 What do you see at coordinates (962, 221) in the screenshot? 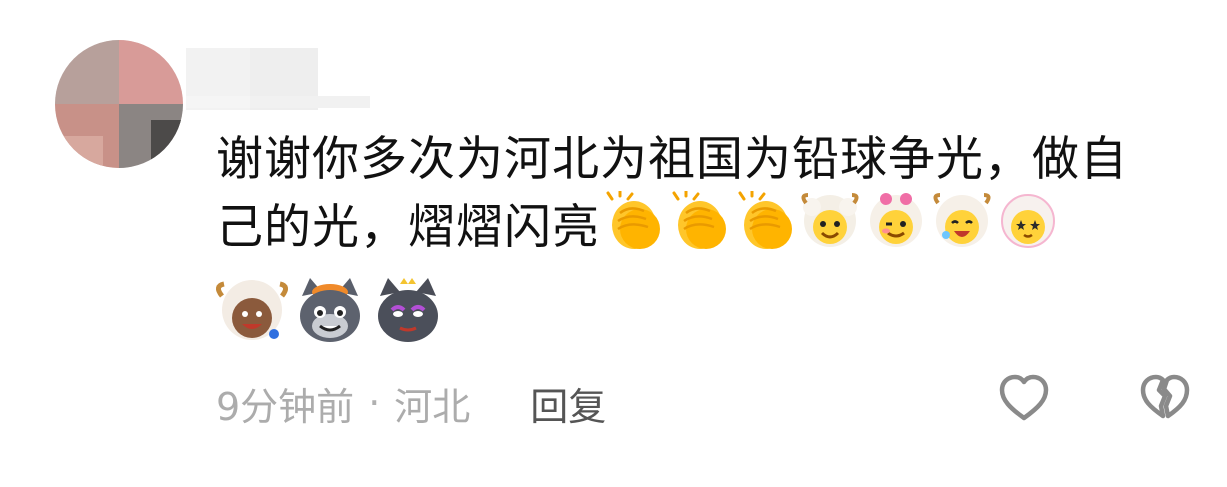
I see `sheep-laugh-emoji` at bounding box center [962, 221].